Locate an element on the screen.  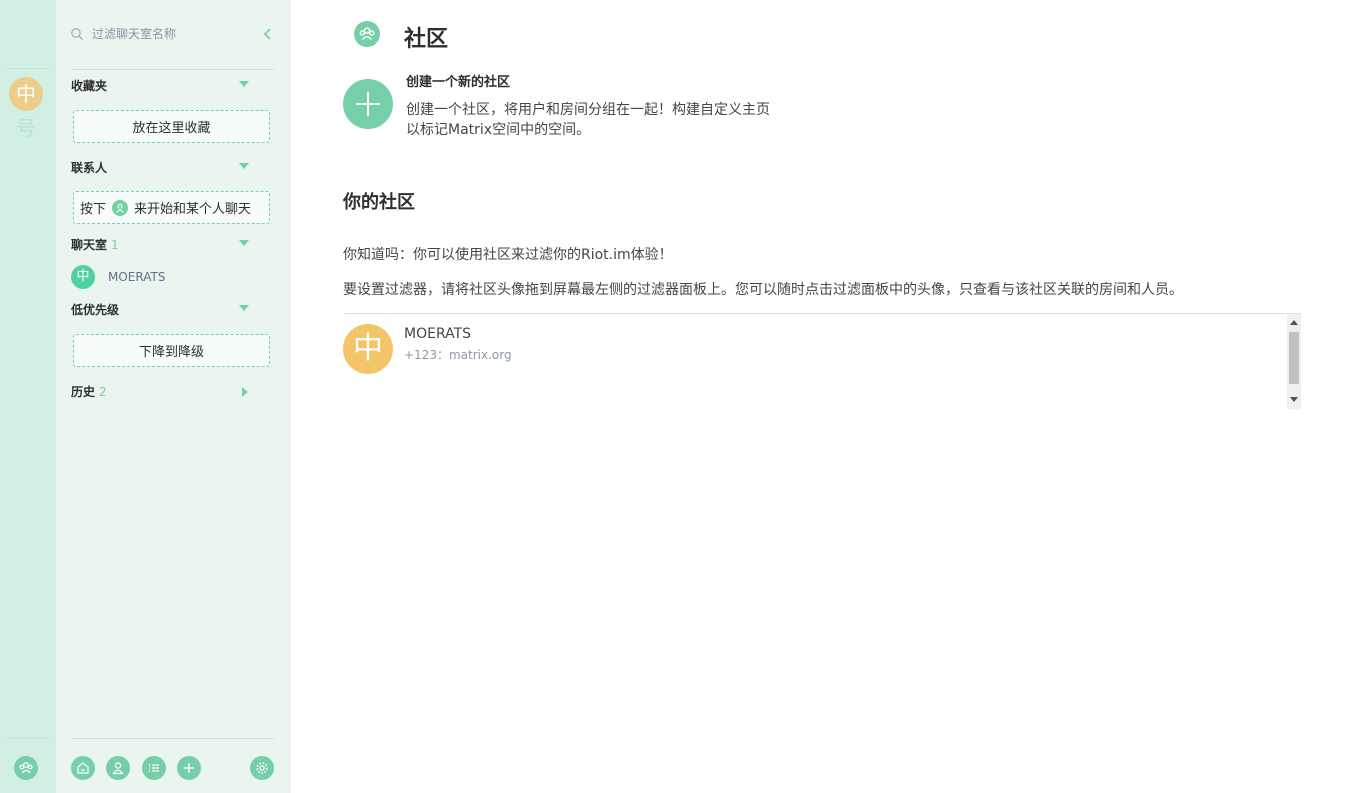
create-community-button is located at coordinates (368, 104).